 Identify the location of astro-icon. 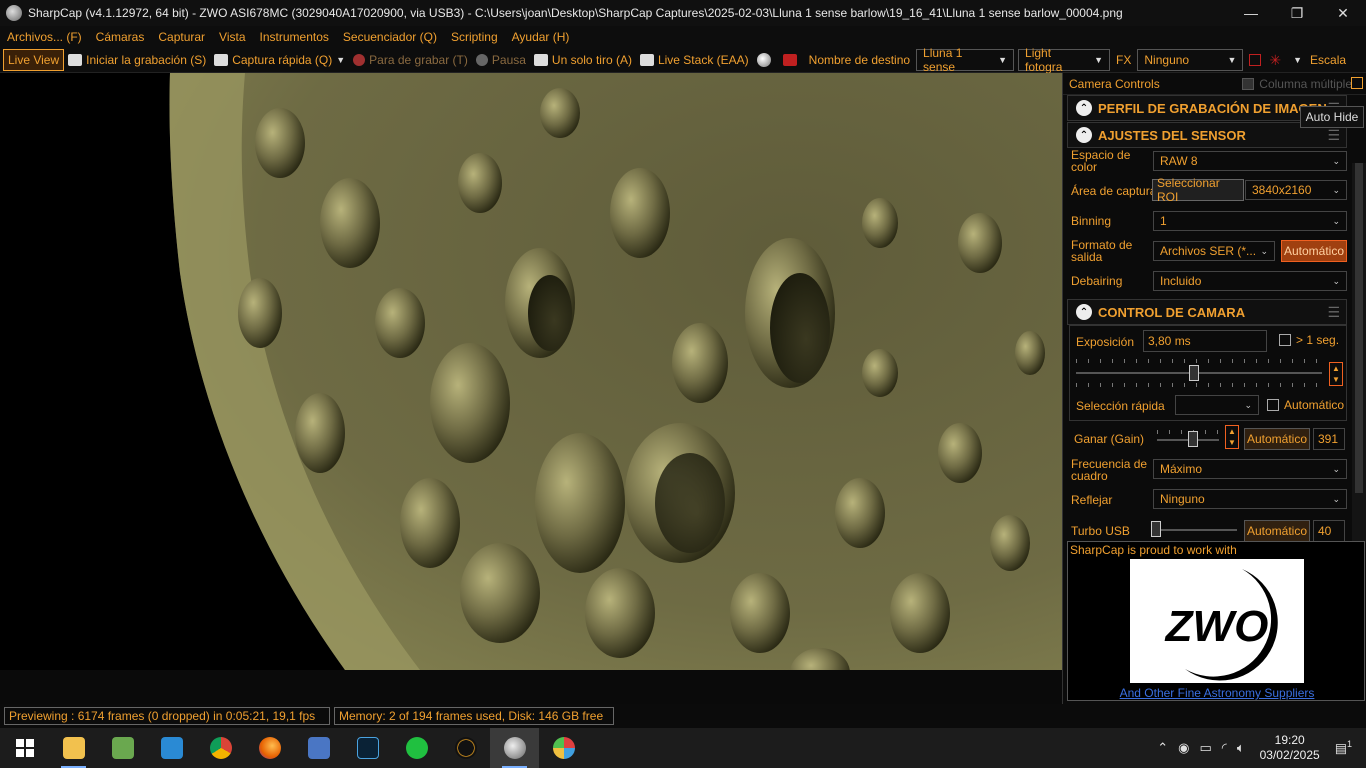
(465, 748).